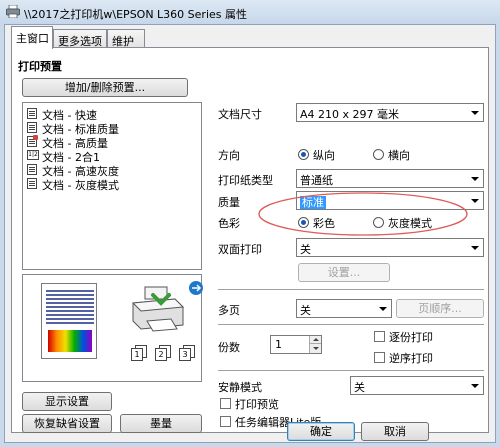  Describe the element at coordinates (80, 185) in the screenshot. I see `preset-label: 文档 - 灰度模式` at that location.